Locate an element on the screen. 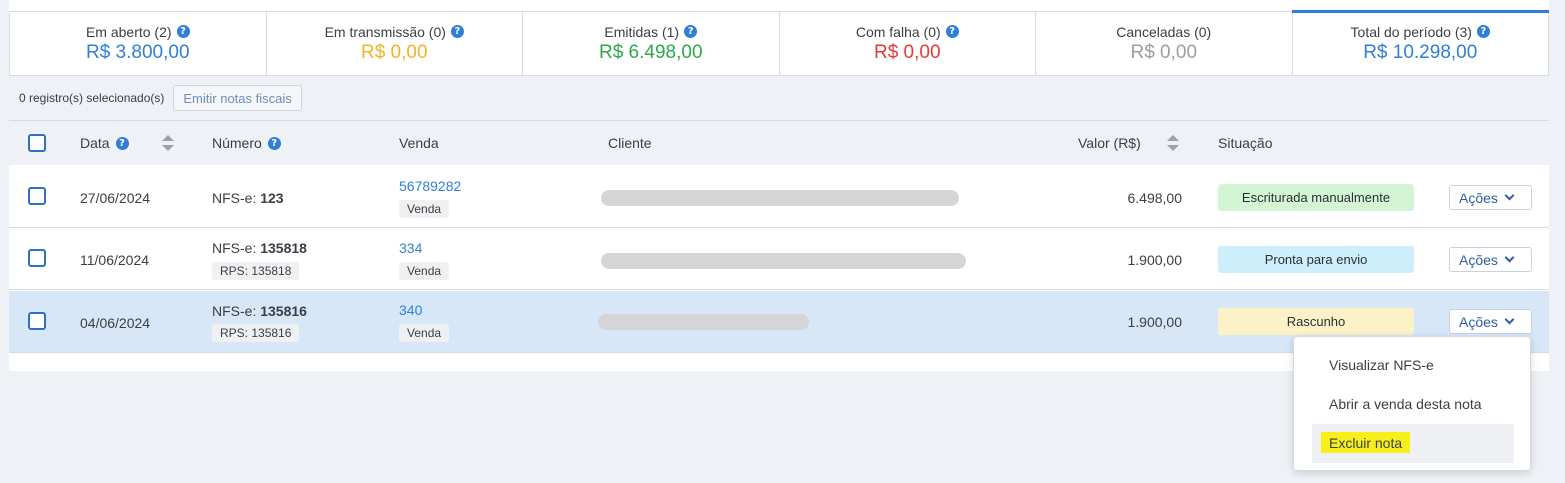 The height and width of the screenshot is (483, 1565). selected-count: 0 registro(s) selecionado(s) is located at coordinates (92, 98).